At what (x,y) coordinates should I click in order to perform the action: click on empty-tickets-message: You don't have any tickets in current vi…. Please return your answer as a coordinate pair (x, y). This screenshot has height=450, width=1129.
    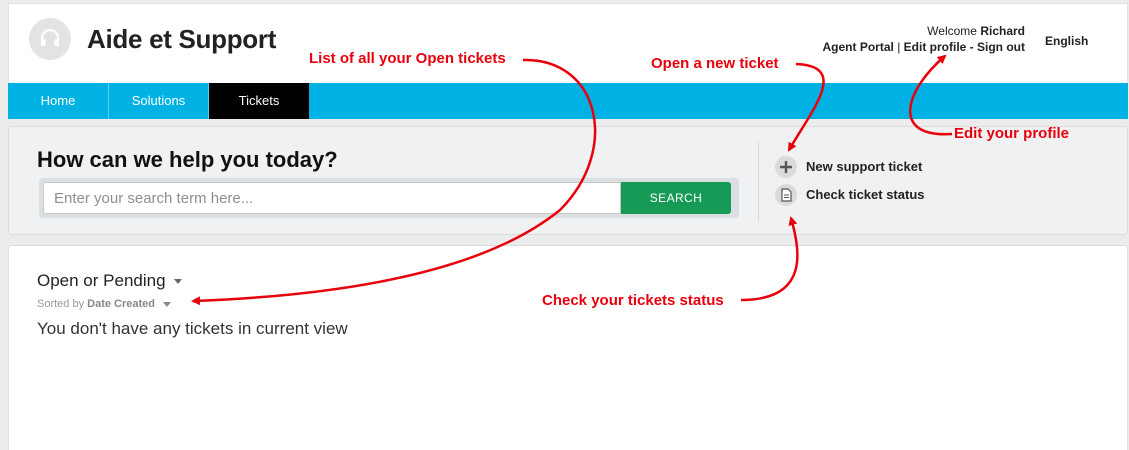
    Looking at the image, I should click on (192, 328).